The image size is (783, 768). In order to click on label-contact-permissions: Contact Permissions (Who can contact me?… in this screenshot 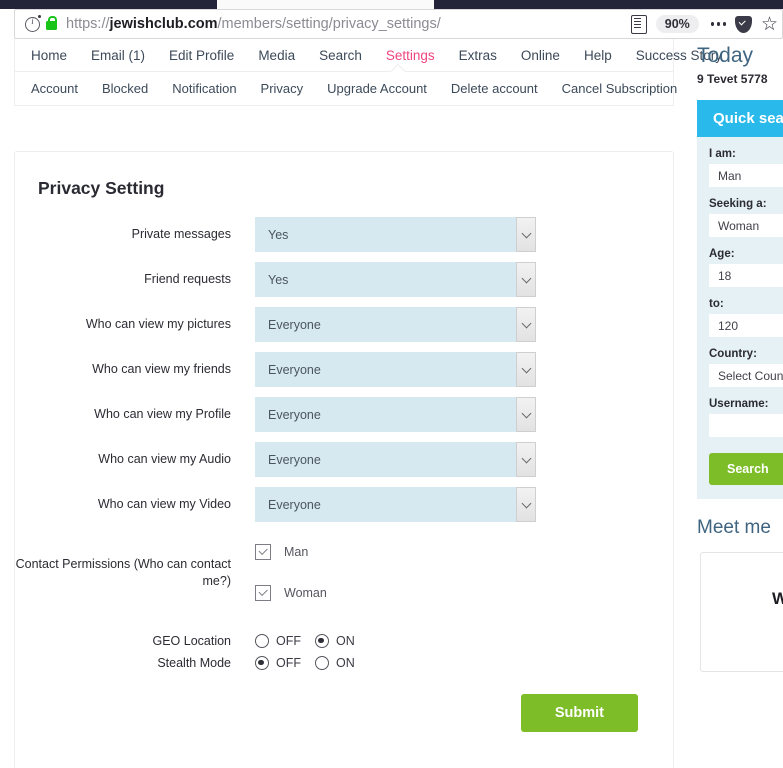, I will do `click(123, 572)`.